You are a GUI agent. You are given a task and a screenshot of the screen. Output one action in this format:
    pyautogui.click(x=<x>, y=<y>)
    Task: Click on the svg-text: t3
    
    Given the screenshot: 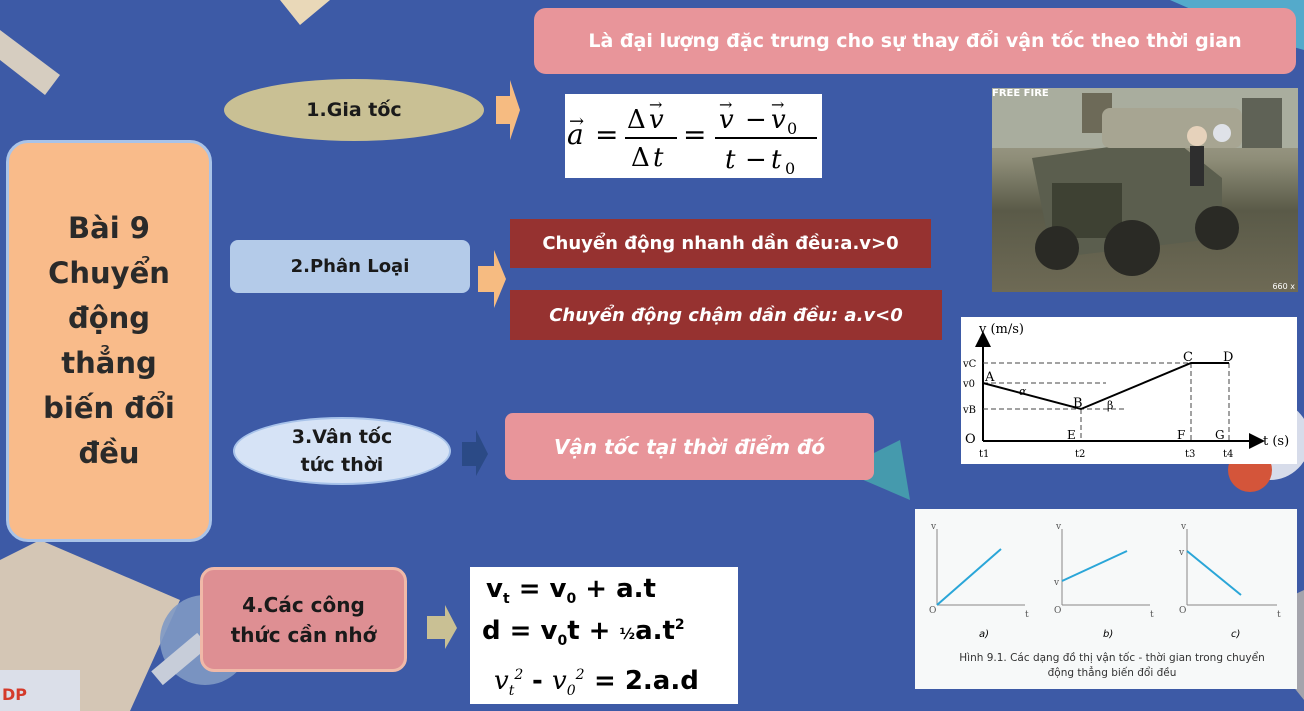 What is the action you would take?
    pyautogui.click(x=1190, y=454)
    